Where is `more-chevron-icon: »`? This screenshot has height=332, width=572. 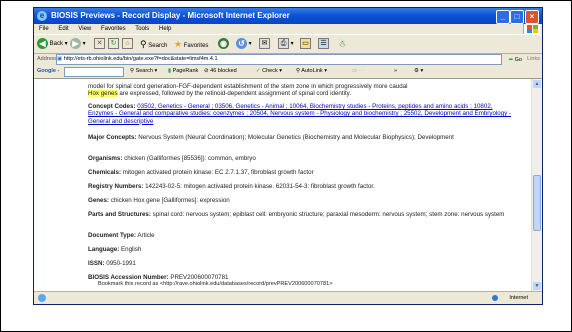
more-chevron-icon: » is located at coordinates (395, 71).